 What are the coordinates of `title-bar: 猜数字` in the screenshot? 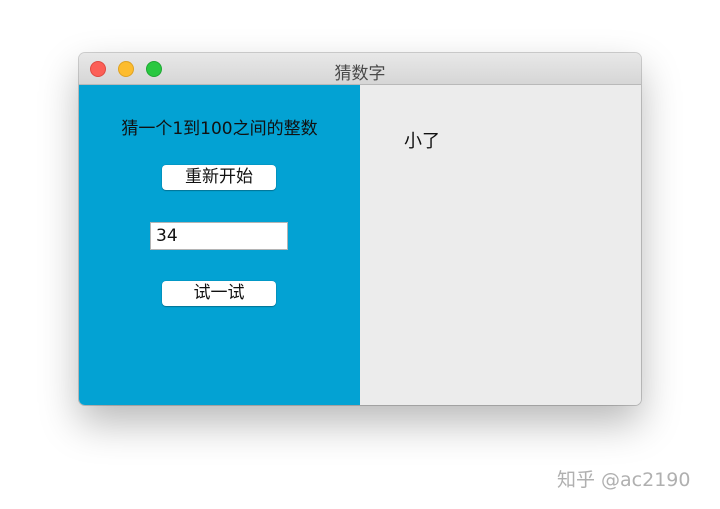 It's located at (360, 69).